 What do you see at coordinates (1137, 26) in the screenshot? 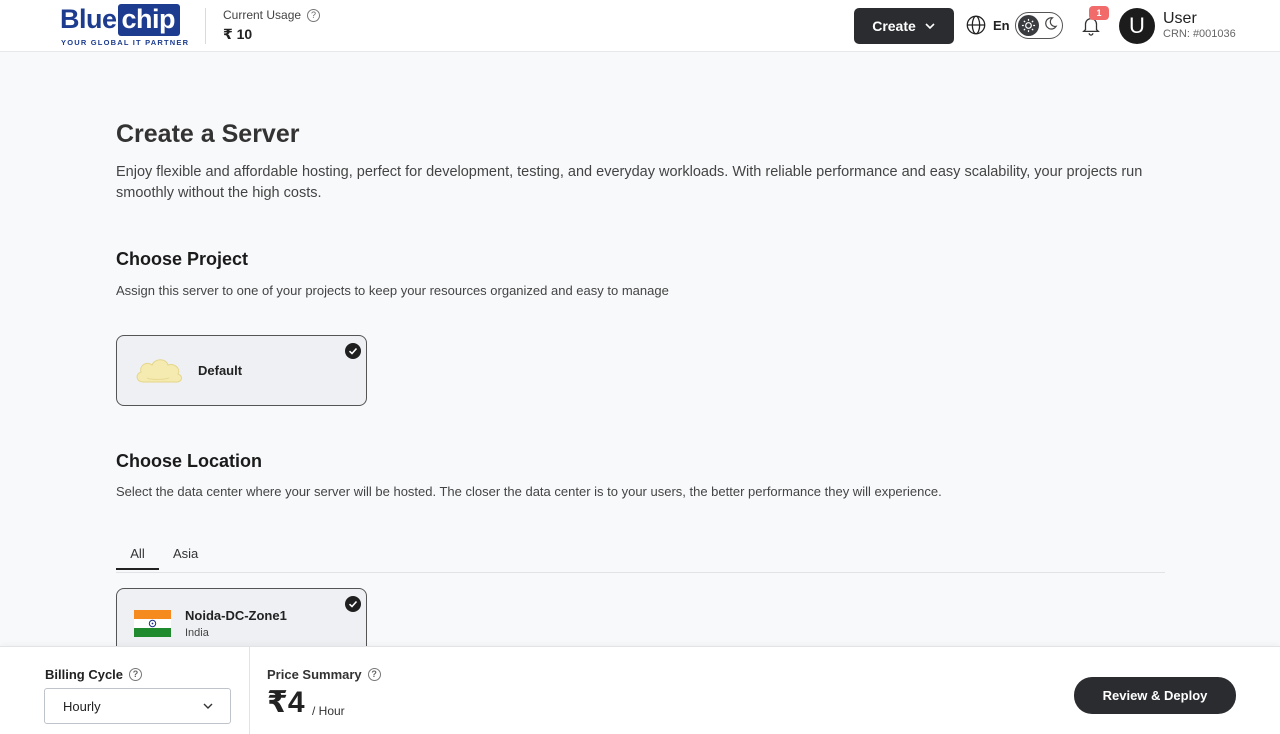
I see `avatar: U` at bounding box center [1137, 26].